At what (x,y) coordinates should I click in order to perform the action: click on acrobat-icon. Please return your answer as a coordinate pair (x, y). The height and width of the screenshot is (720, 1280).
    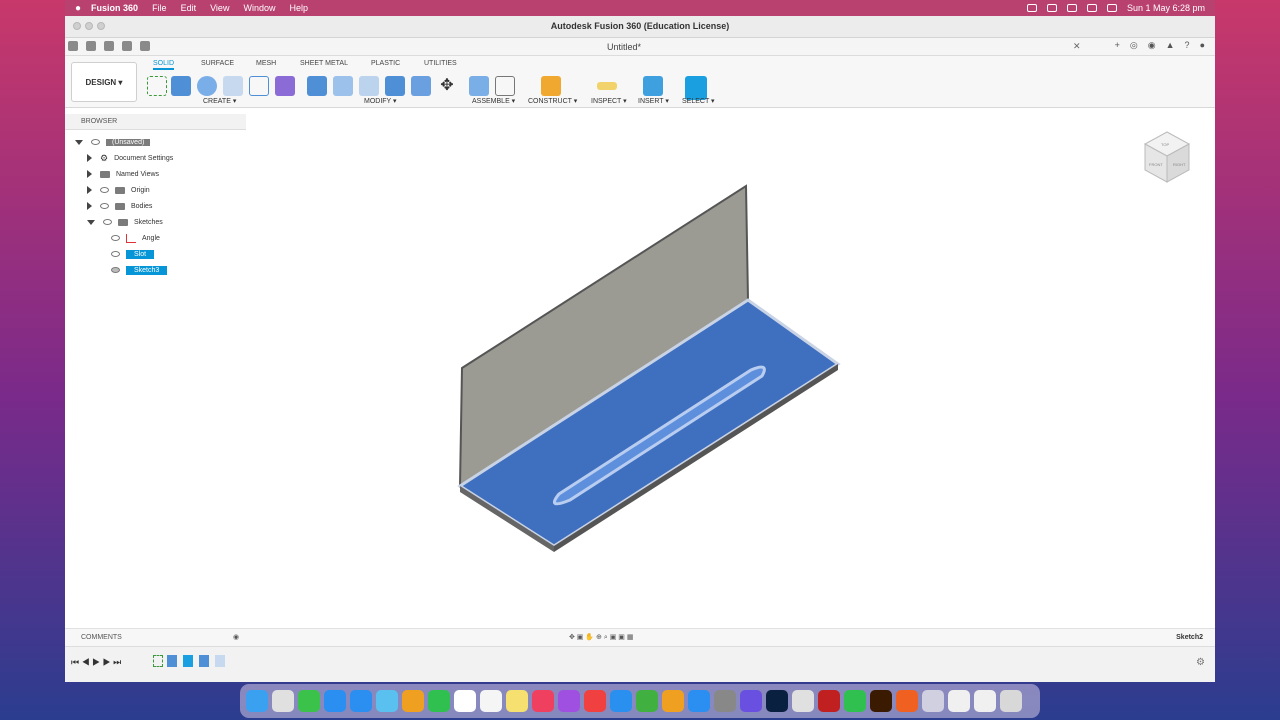
    Looking at the image, I should click on (829, 701).